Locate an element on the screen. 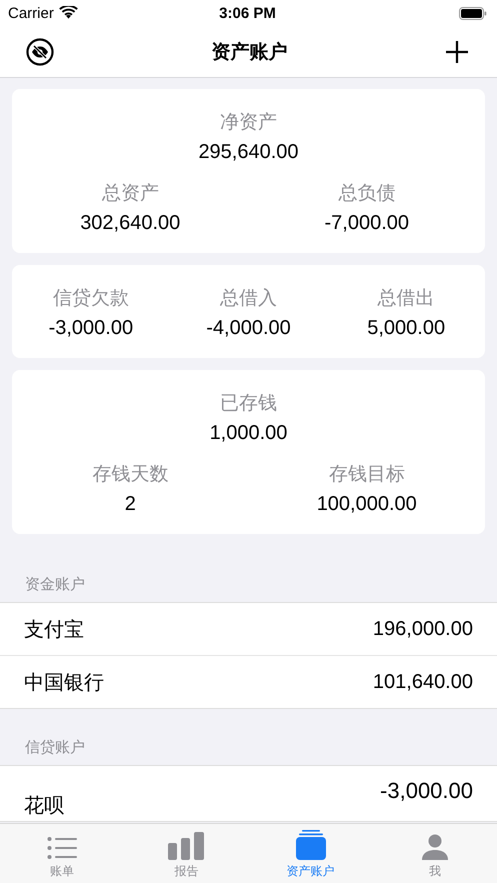  stat-label: 总借出 is located at coordinates (406, 299).